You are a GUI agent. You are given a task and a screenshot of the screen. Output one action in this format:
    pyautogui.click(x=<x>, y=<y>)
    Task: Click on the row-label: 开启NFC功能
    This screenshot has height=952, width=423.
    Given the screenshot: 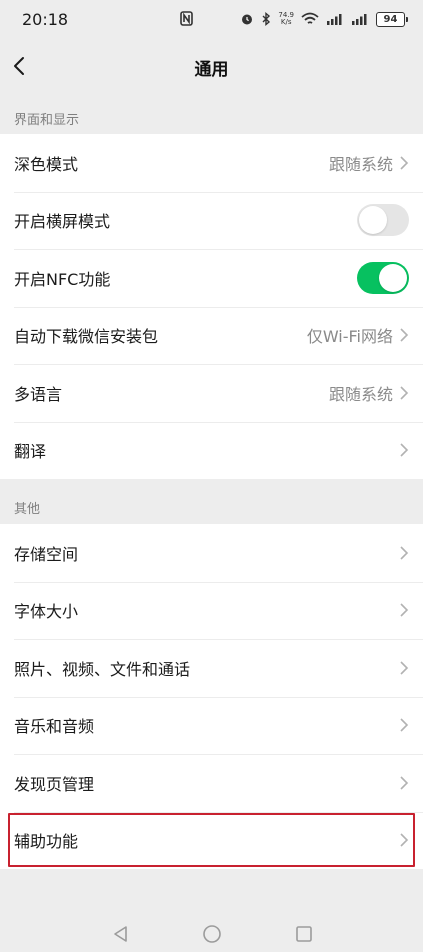 What is the action you would take?
    pyautogui.click(x=62, y=279)
    